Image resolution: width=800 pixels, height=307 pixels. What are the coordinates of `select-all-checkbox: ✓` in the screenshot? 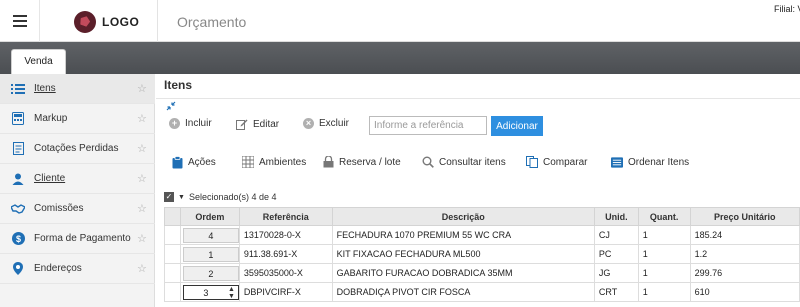 It's located at (169, 197).